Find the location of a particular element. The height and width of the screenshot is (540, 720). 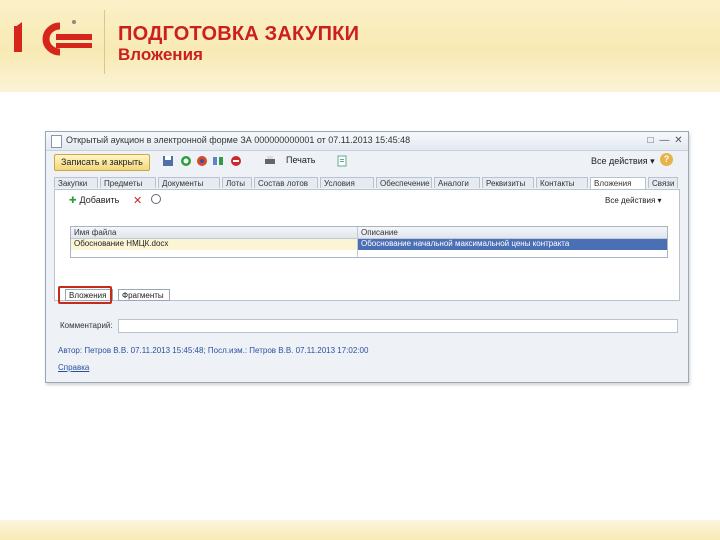

tab-usloviya: Условия is located at coordinates (347, 182).